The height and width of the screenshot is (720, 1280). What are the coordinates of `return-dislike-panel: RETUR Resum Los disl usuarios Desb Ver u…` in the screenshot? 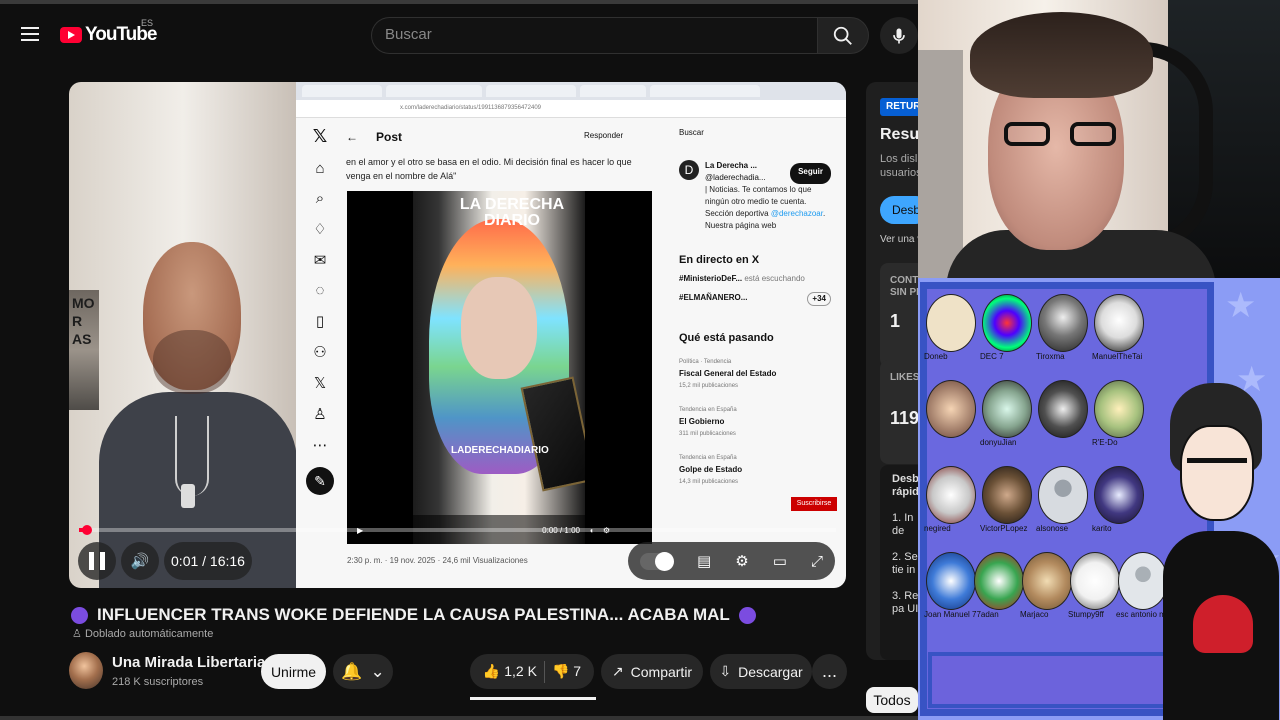 It's located at (896, 371).